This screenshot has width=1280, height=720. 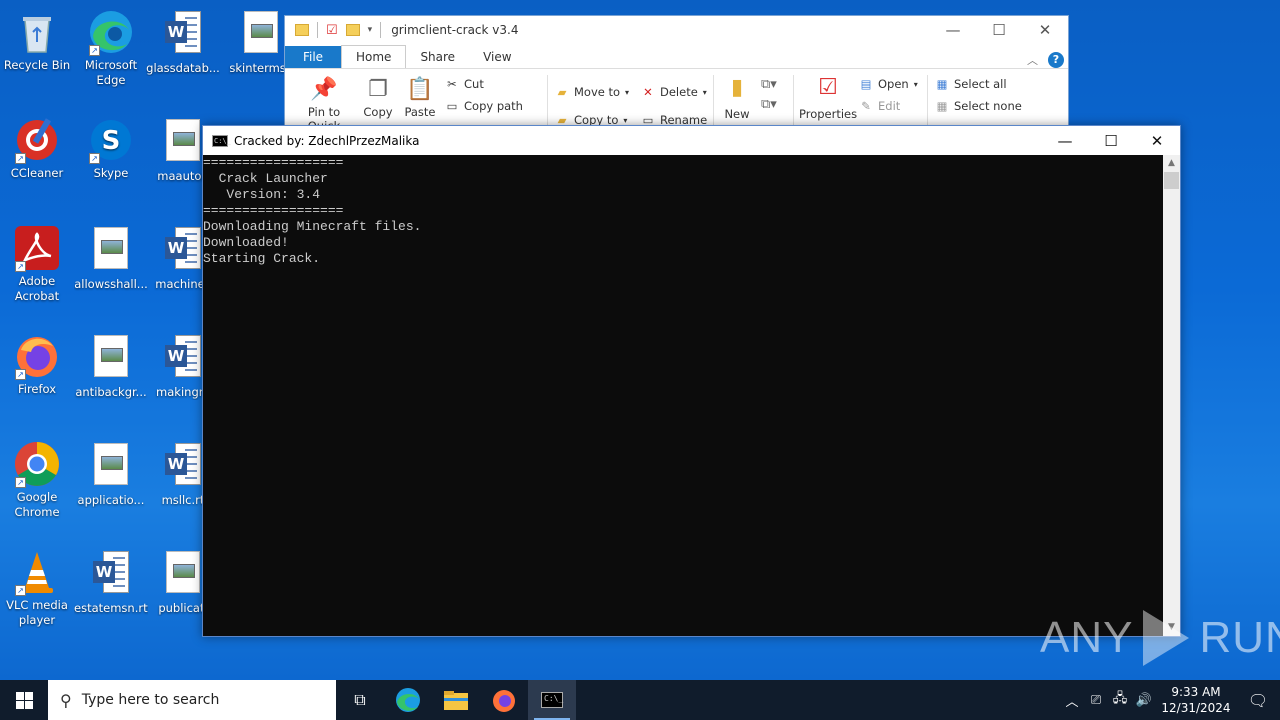 What do you see at coordinates (111, 32) in the screenshot?
I see `edge-icon: ↗` at bounding box center [111, 32].